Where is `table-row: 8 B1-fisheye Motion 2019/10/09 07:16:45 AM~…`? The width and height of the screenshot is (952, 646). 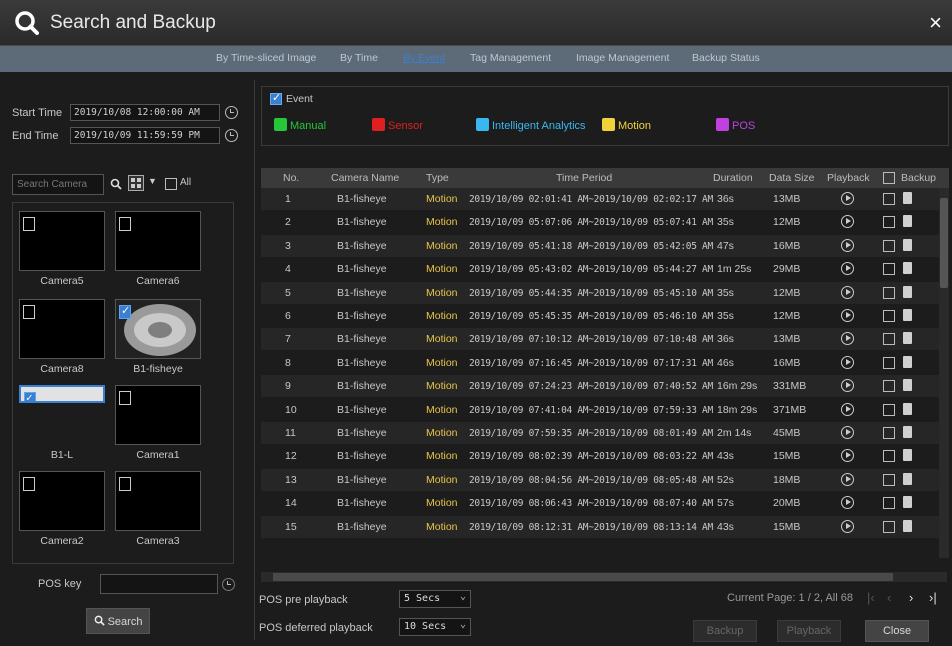
table-row: 8 B1-fisheye Motion 2019/10/09 07:16:45 AM~… is located at coordinates (605, 362).